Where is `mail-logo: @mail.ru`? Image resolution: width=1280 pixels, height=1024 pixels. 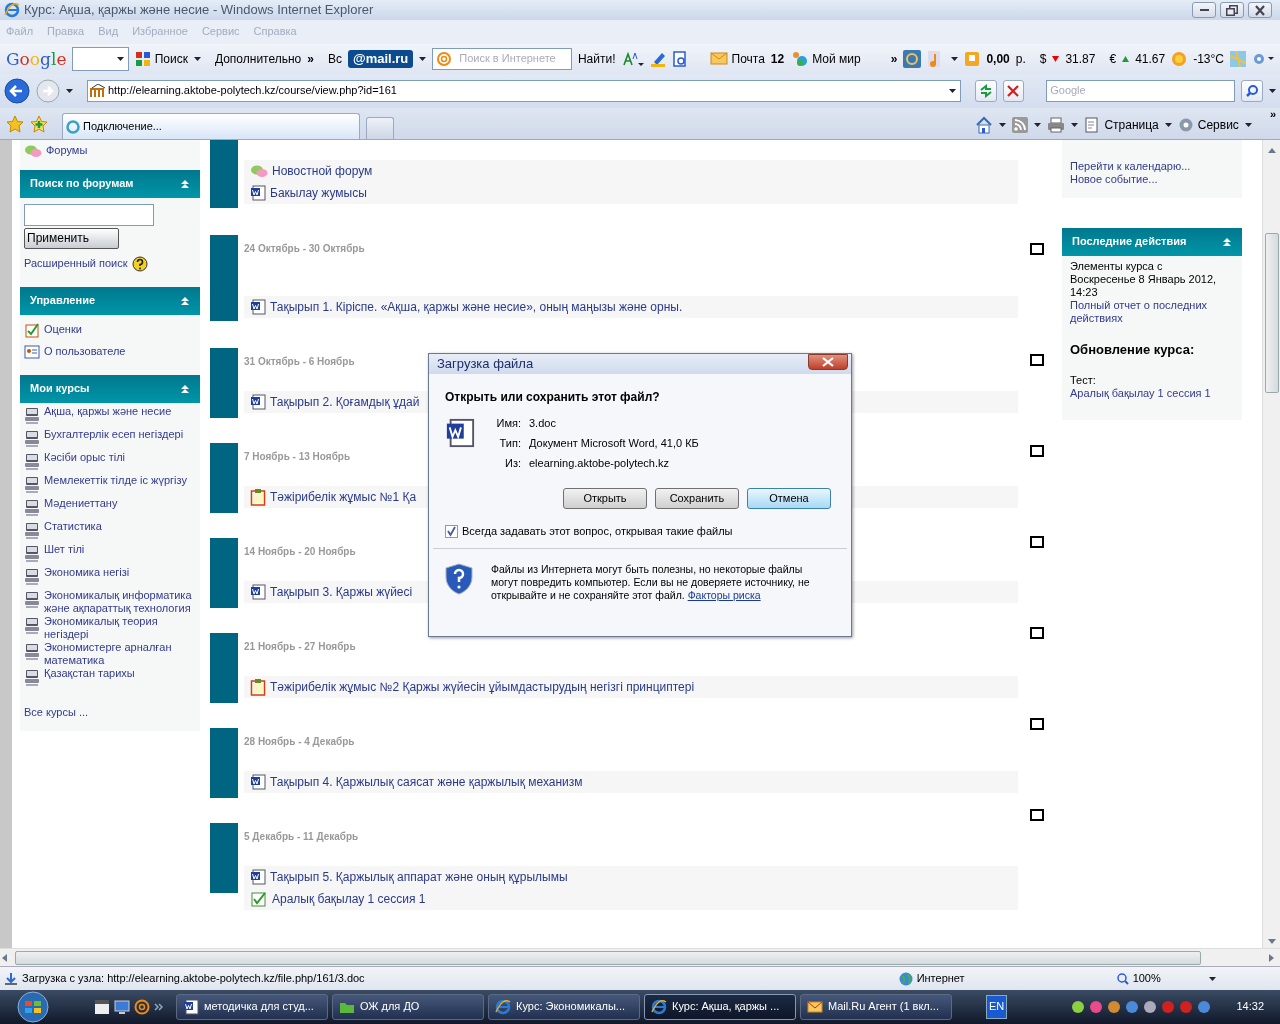
mail-logo: @mail.ru is located at coordinates (381, 59).